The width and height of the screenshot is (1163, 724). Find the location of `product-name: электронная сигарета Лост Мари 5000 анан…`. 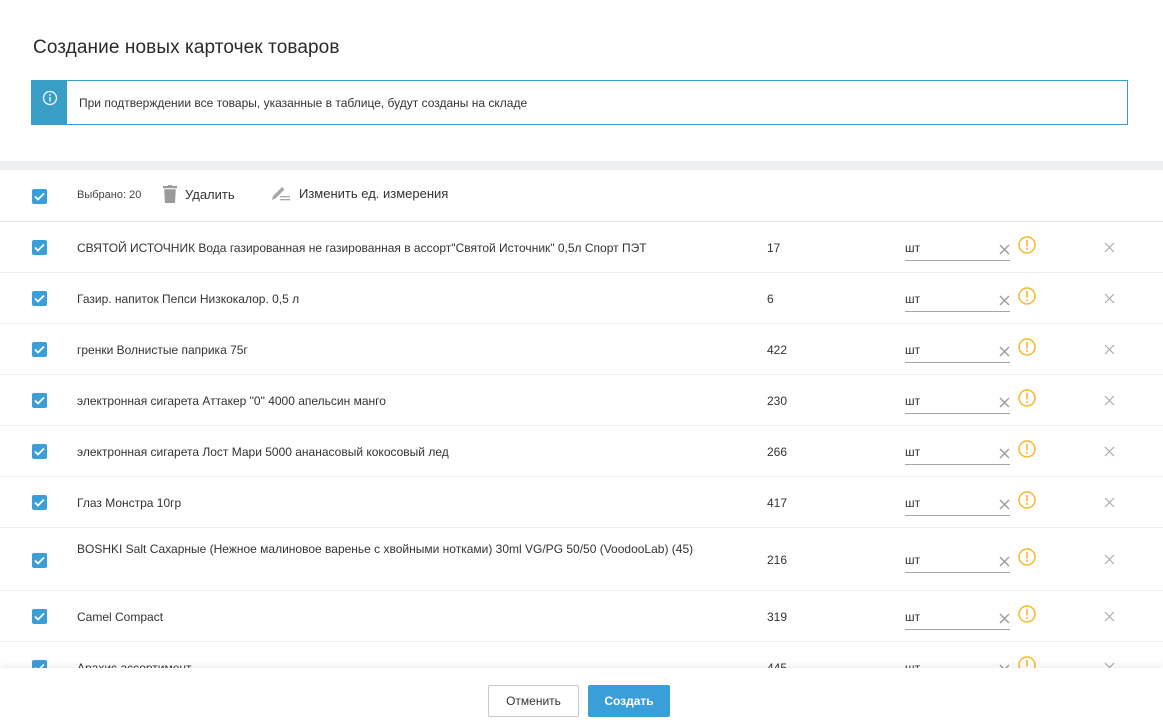

product-name: электронная сигарета Лост Мари 5000 анан… is located at coordinates (263, 452).